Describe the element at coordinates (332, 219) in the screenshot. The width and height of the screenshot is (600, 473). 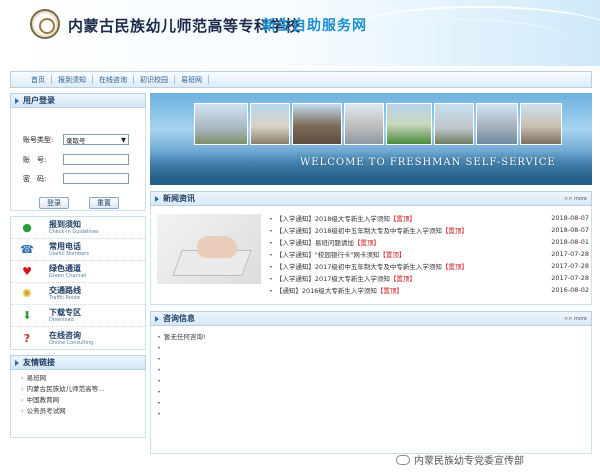
I see `news-item-title: 【入学通知】2018级大专新生入学须知` at that location.